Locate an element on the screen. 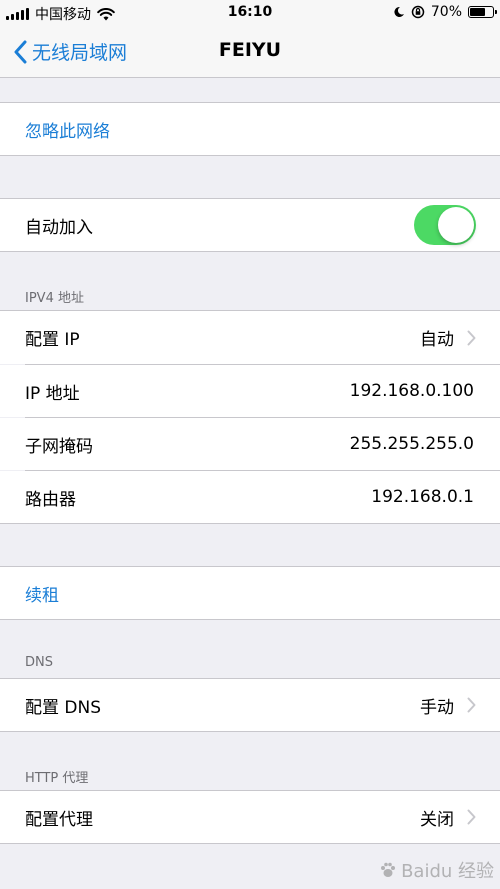 This screenshot has height=889, width=500. configure-dns-label: 配置 DNS is located at coordinates (63, 707).